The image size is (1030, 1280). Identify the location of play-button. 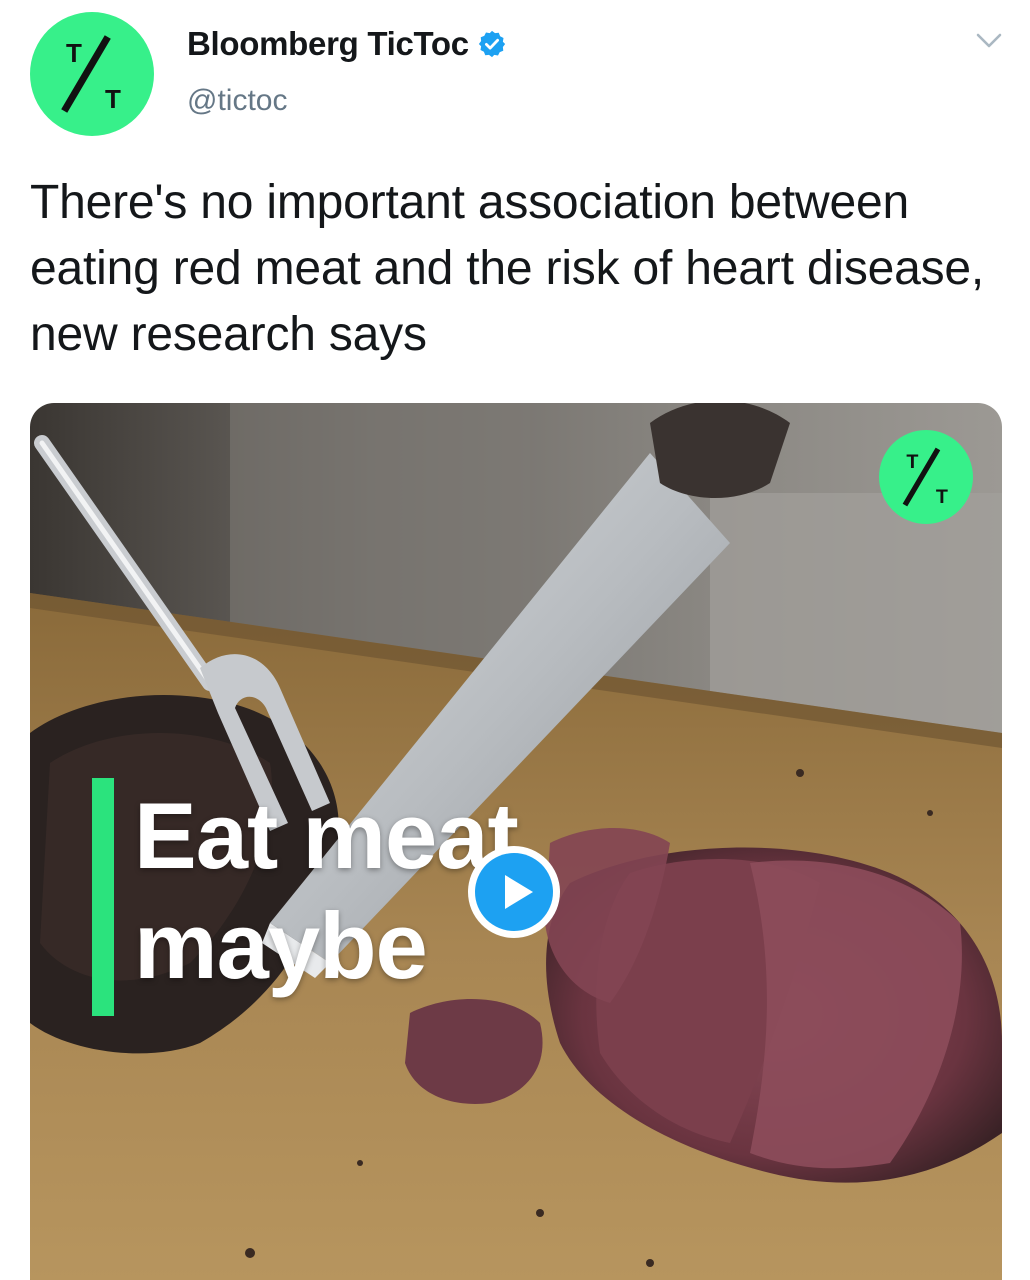
(514, 892).